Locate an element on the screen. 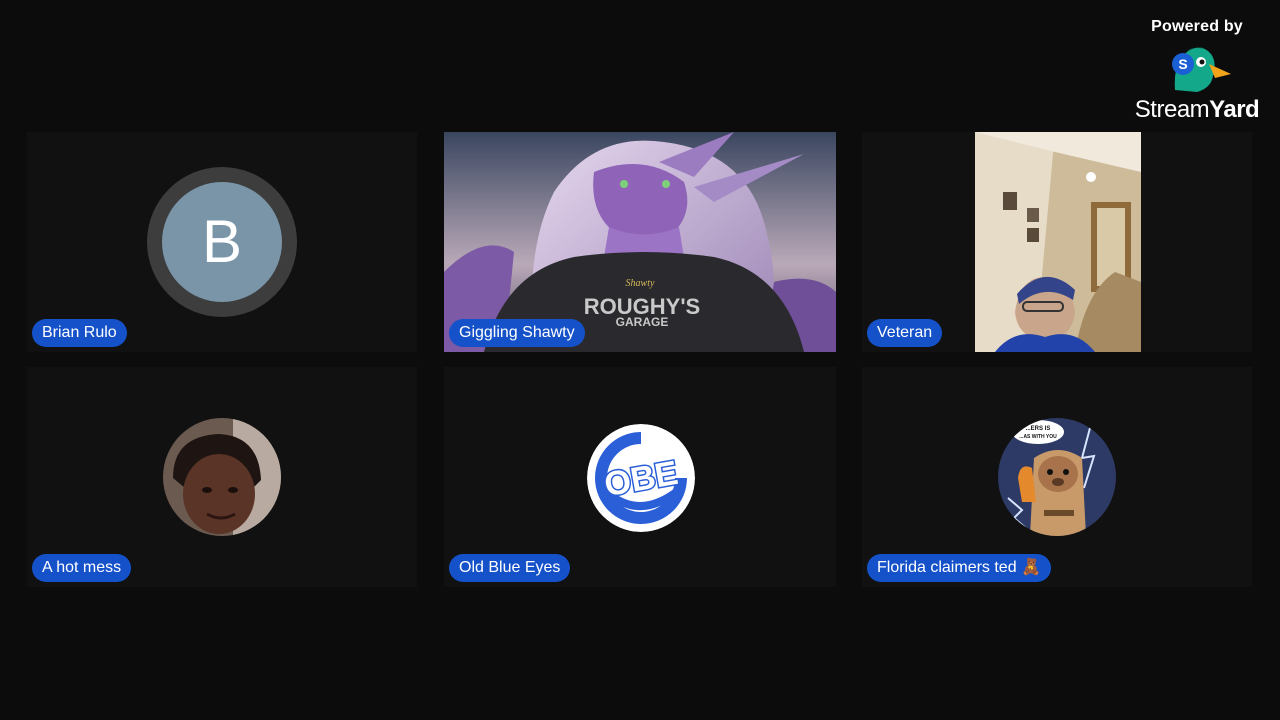 Image resolution: width=1280 pixels, height=720 pixels. participant-tile-brian-rulo: B Brian Rulo is located at coordinates (222, 242).